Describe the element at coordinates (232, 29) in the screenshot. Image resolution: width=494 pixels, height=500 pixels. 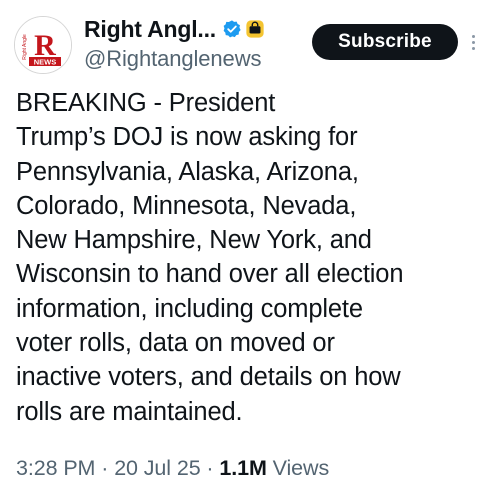
I see `verified-check-icon` at that location.